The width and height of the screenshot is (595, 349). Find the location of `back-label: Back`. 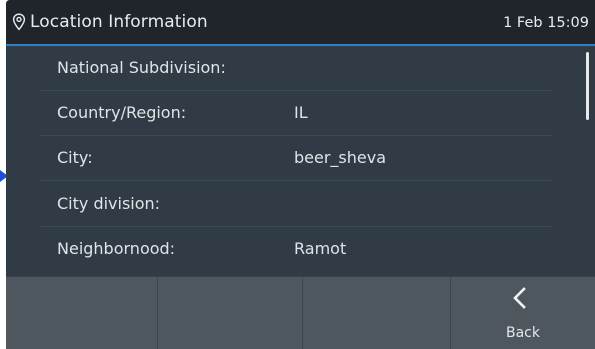

back-label: Back is located at coordinates (523, 333).